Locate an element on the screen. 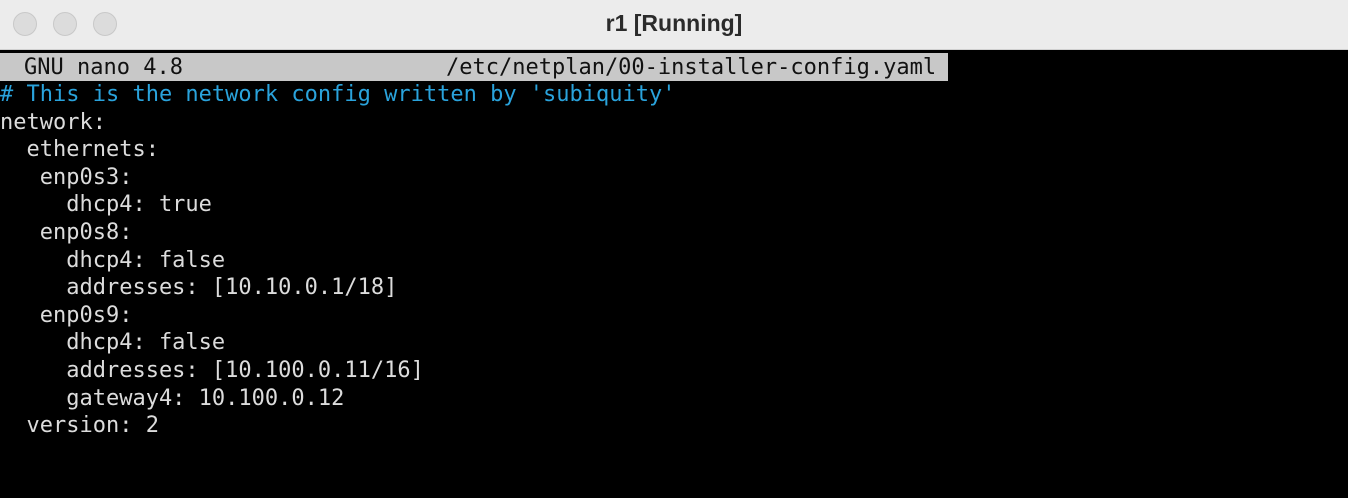 The width and height of the screenshot is (1348, 498). editor-line: addresses: [10.10.0.1/18] is located at coordinates (199, 288).